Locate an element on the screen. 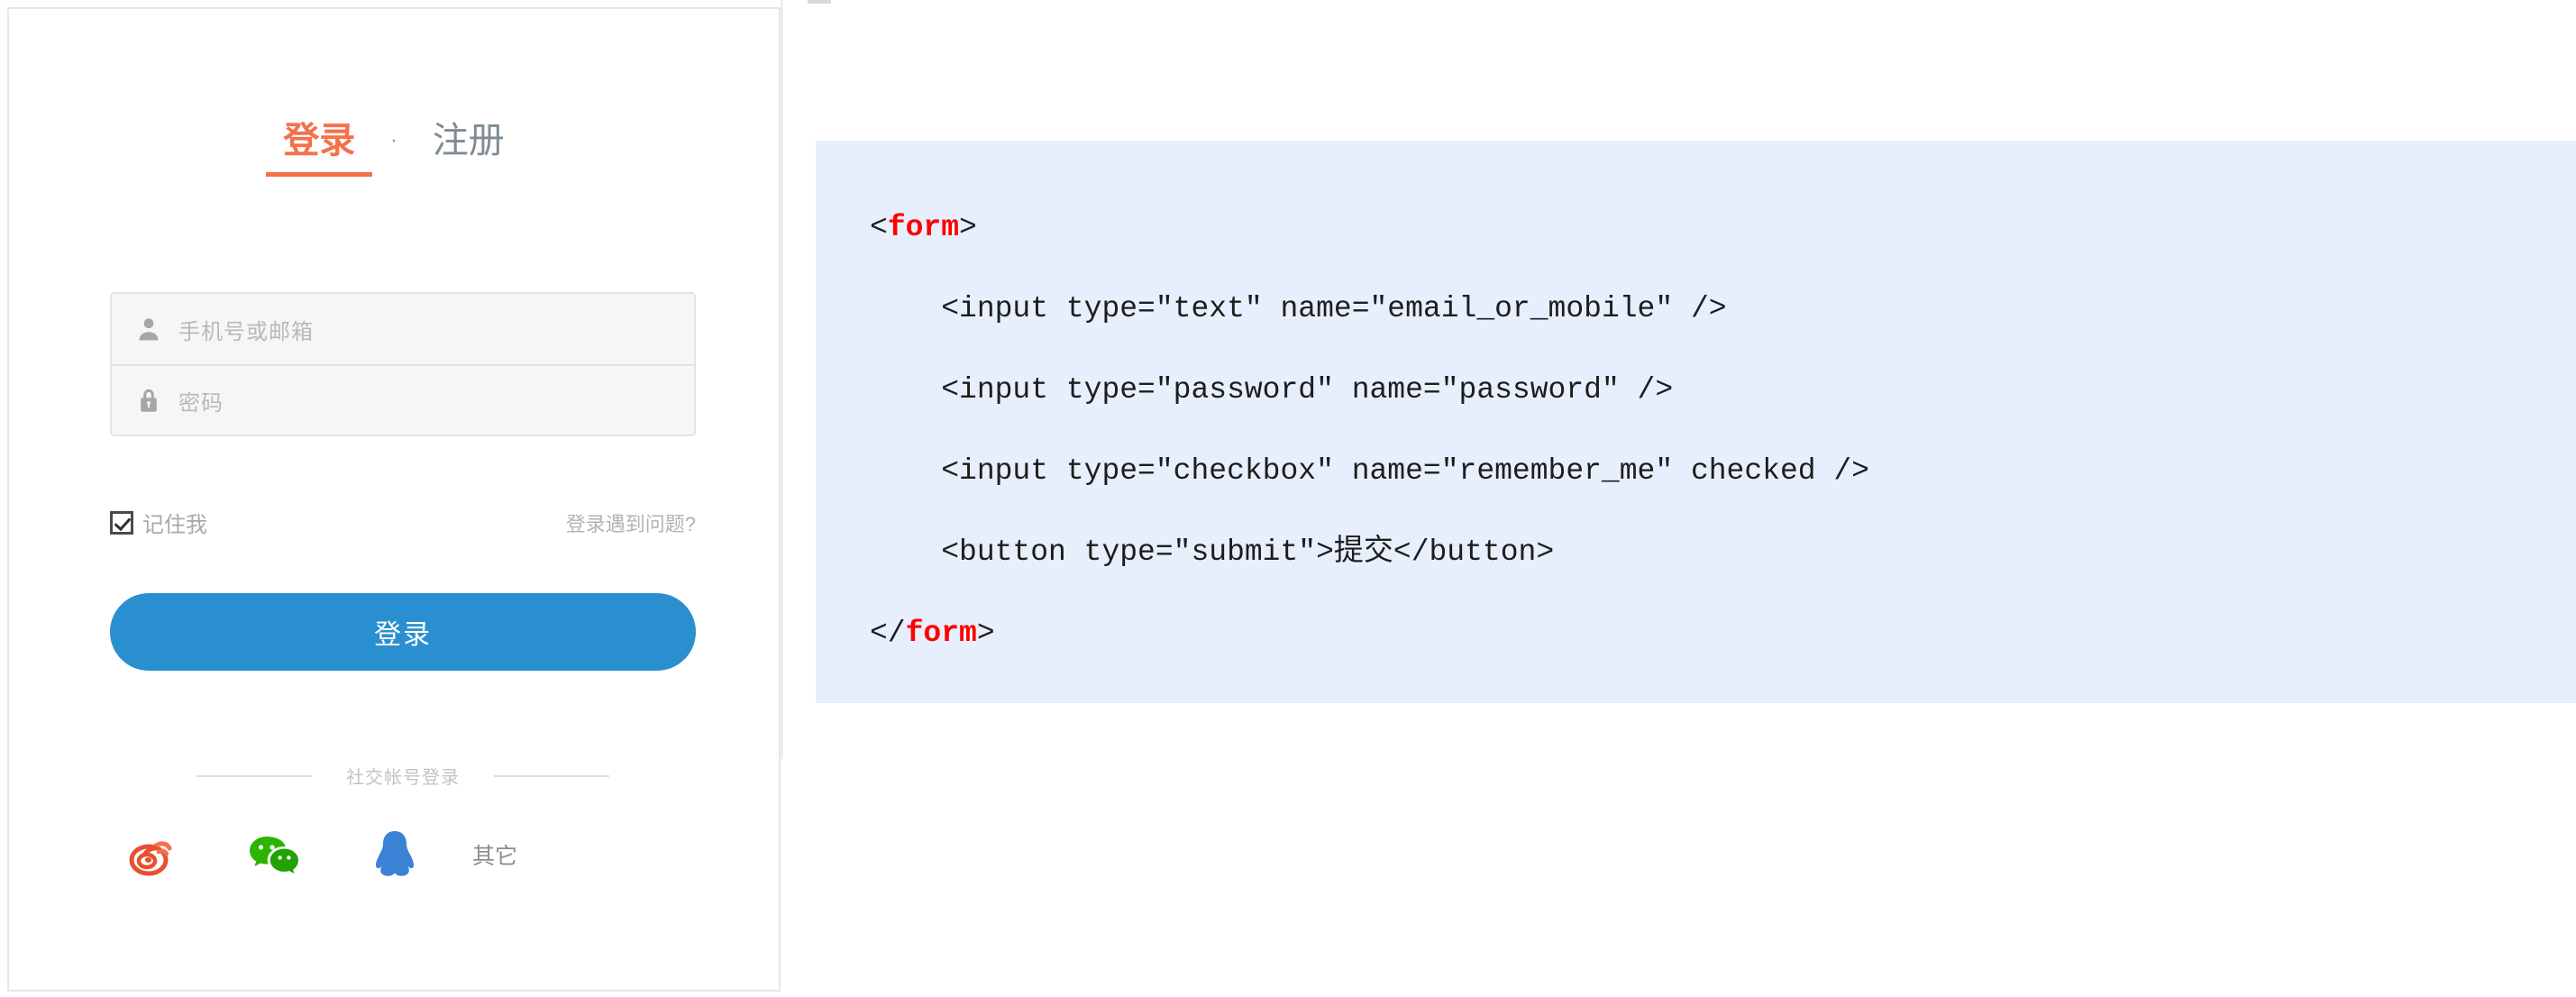 The height and width of the screenshot is (997, 2576). remember-me-label: 记住我 is located at coordinates (175, 525).